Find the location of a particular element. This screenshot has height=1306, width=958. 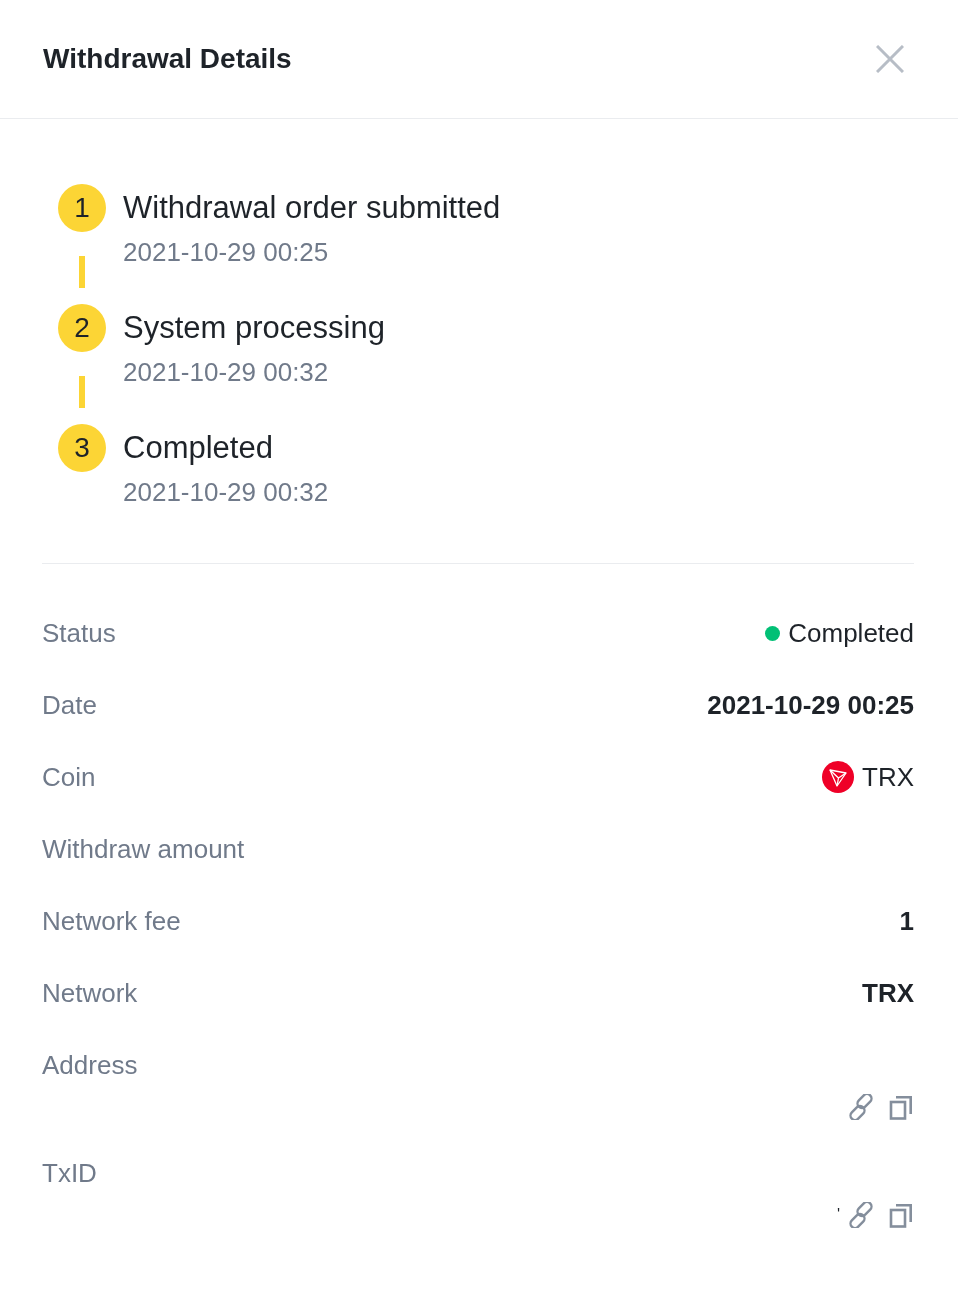

field-label: Date is located at coordinates (69, 705).